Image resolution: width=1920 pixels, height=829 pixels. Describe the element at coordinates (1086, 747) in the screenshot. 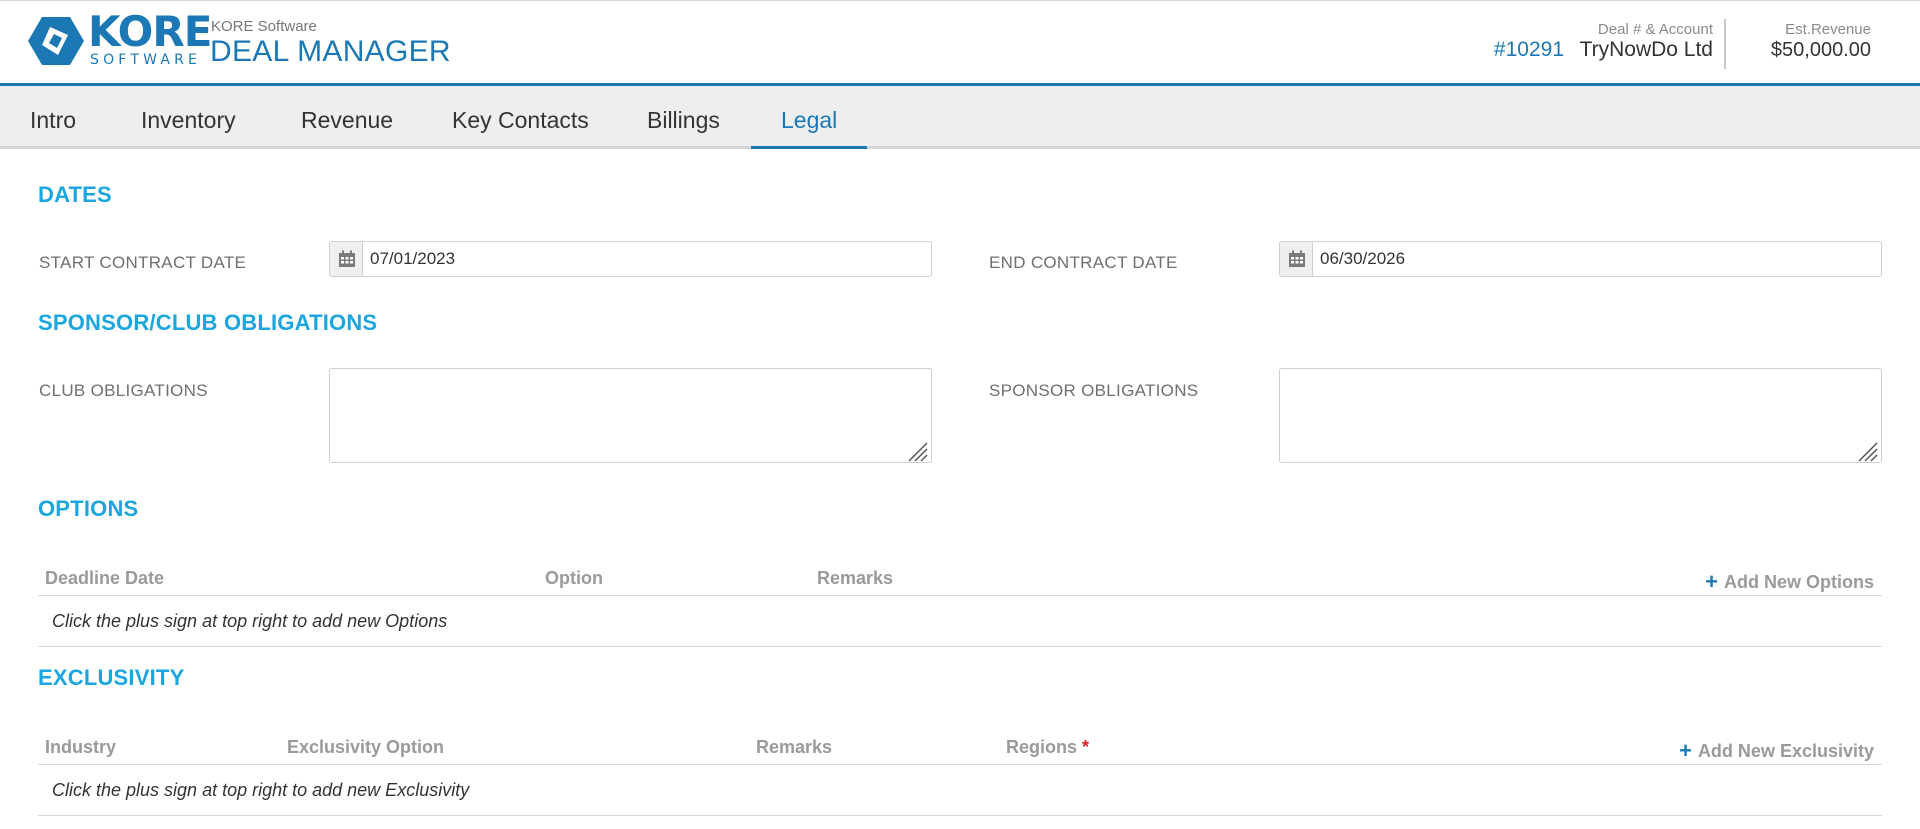

I see `required-marker: *` at that location.